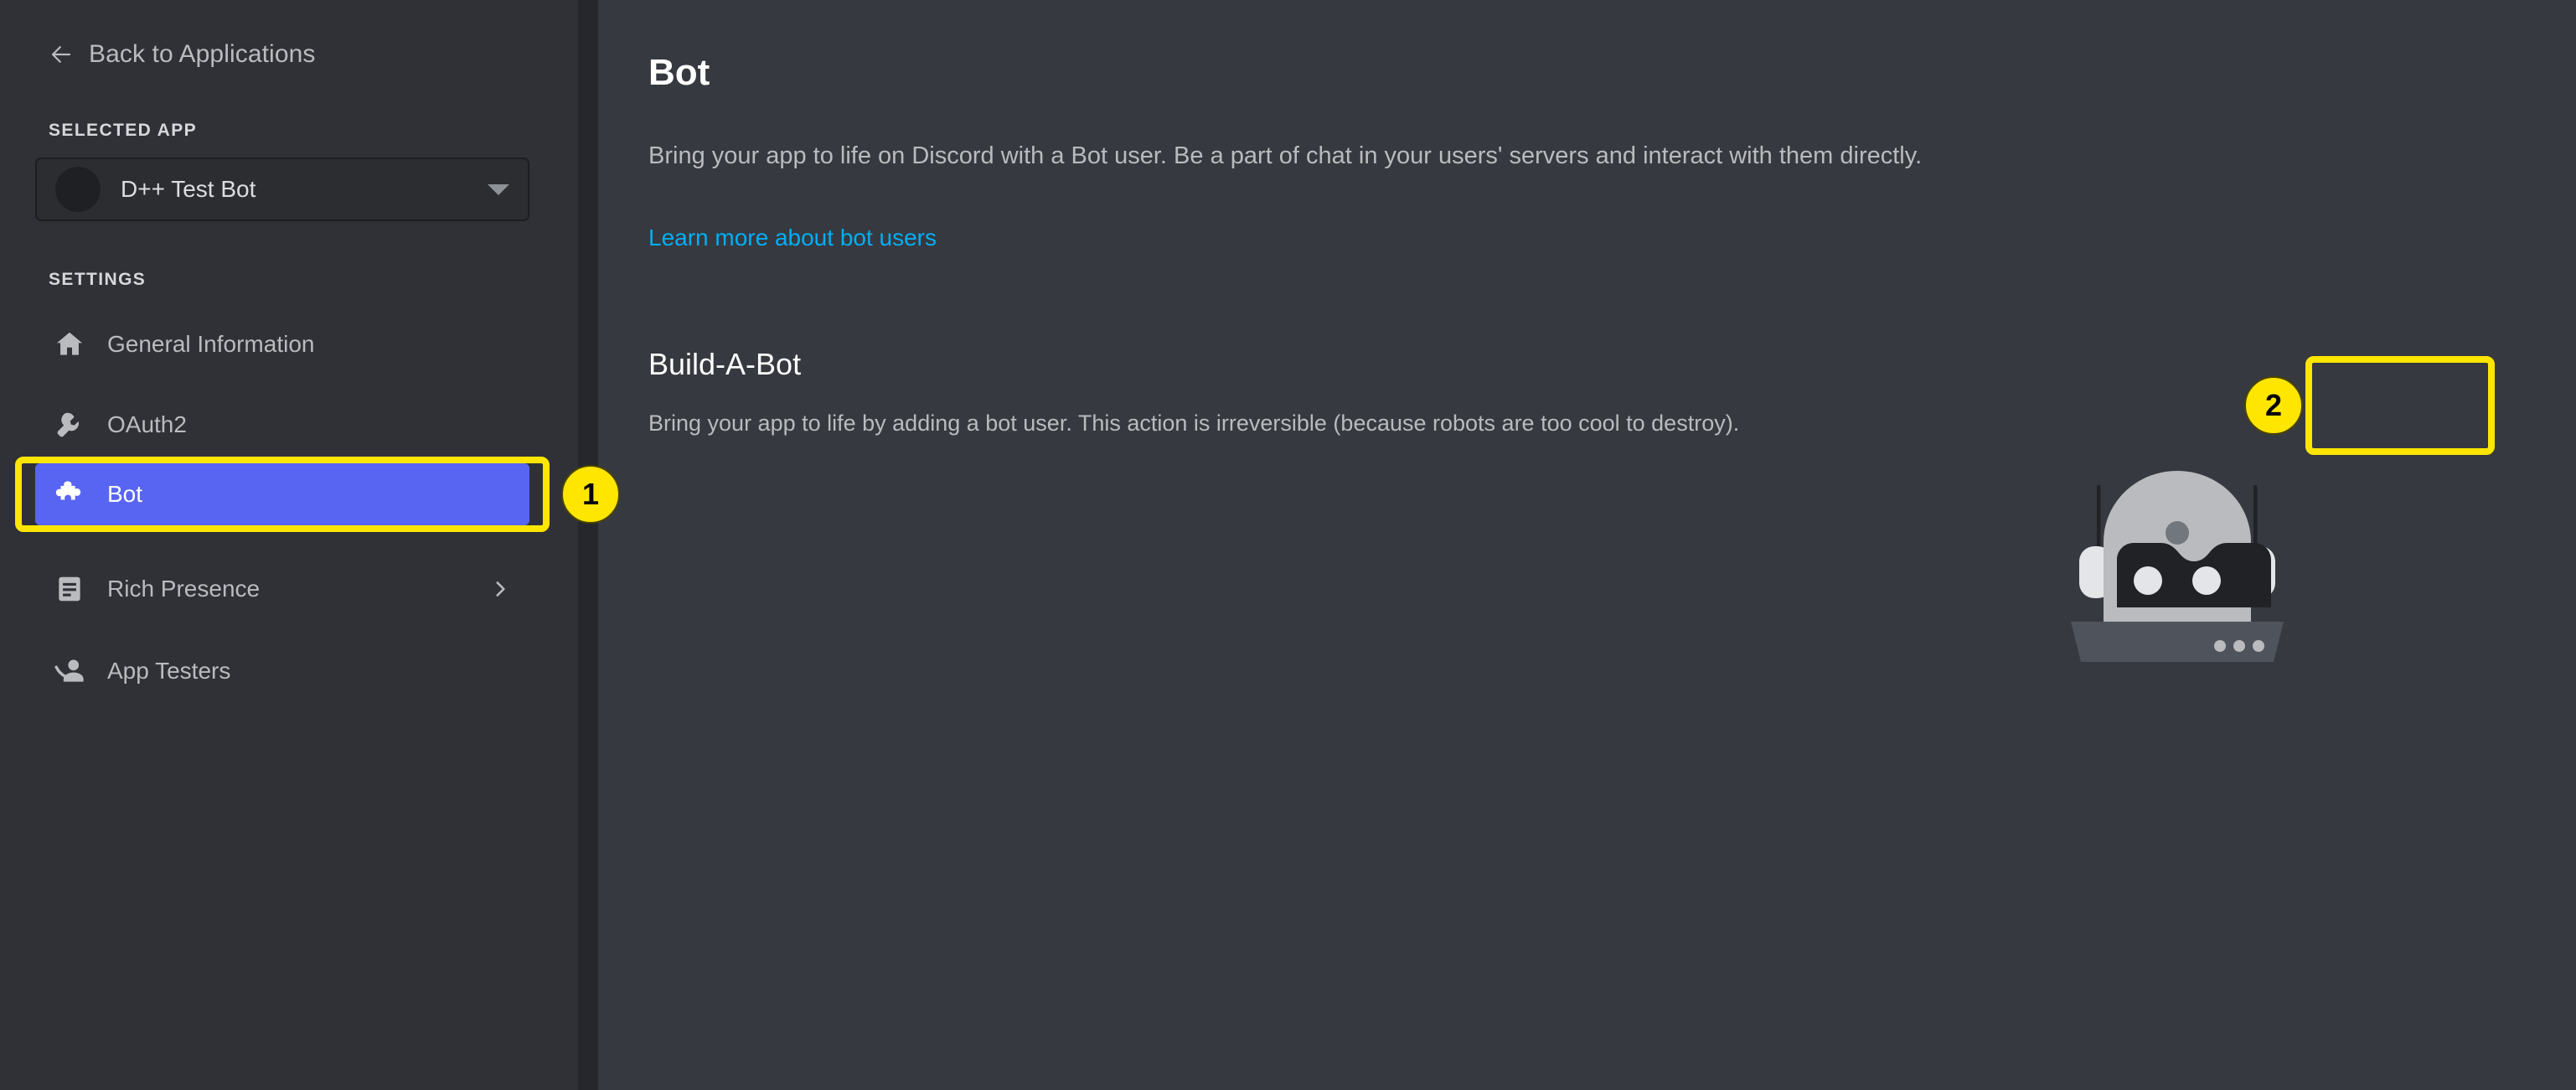  What do you see at coordinates (588, 545) in the screenshot?
I see `sidebar-divider` at bounding box center [588, 545].